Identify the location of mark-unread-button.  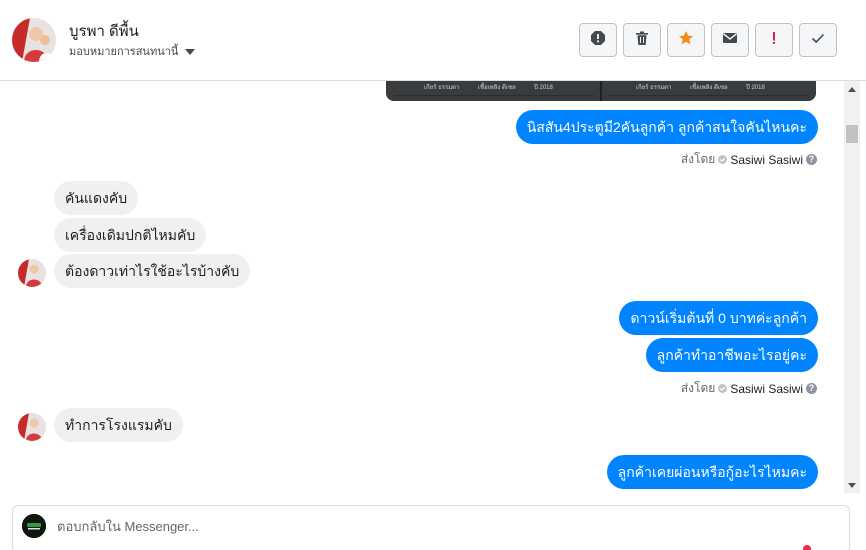
(730, 40).